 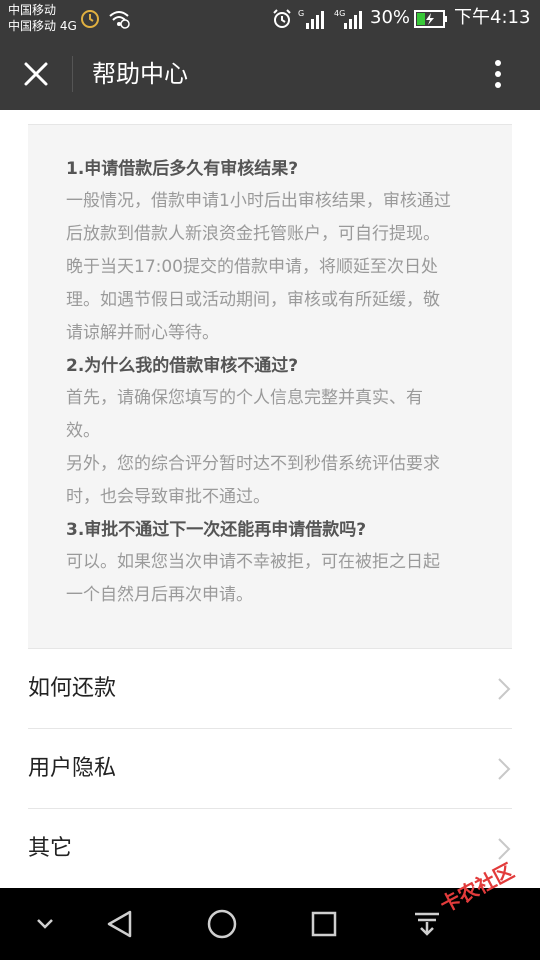 What do you see at coordinates (216, 530) in the screenshot?
I see `faq-question: 3.审批不通过下一次还能再申请借款吗?` at bounding box center [216, 530].